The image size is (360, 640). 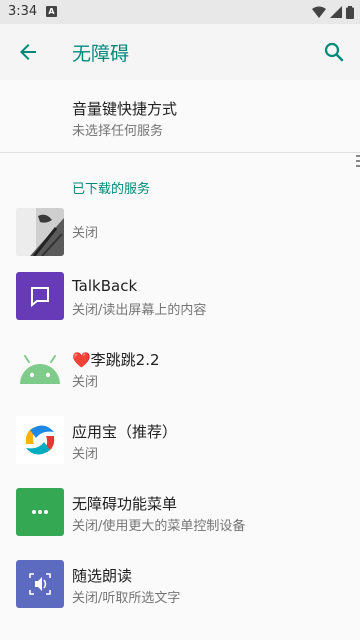 I want to click on wifi-icon, so click(x=319, y=12).